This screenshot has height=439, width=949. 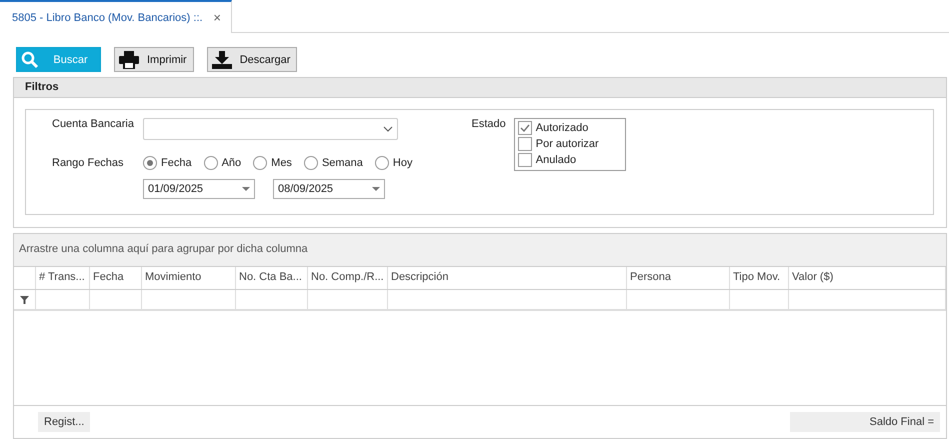 I want to click on option-label: Mes, so click(x=281, y=163).